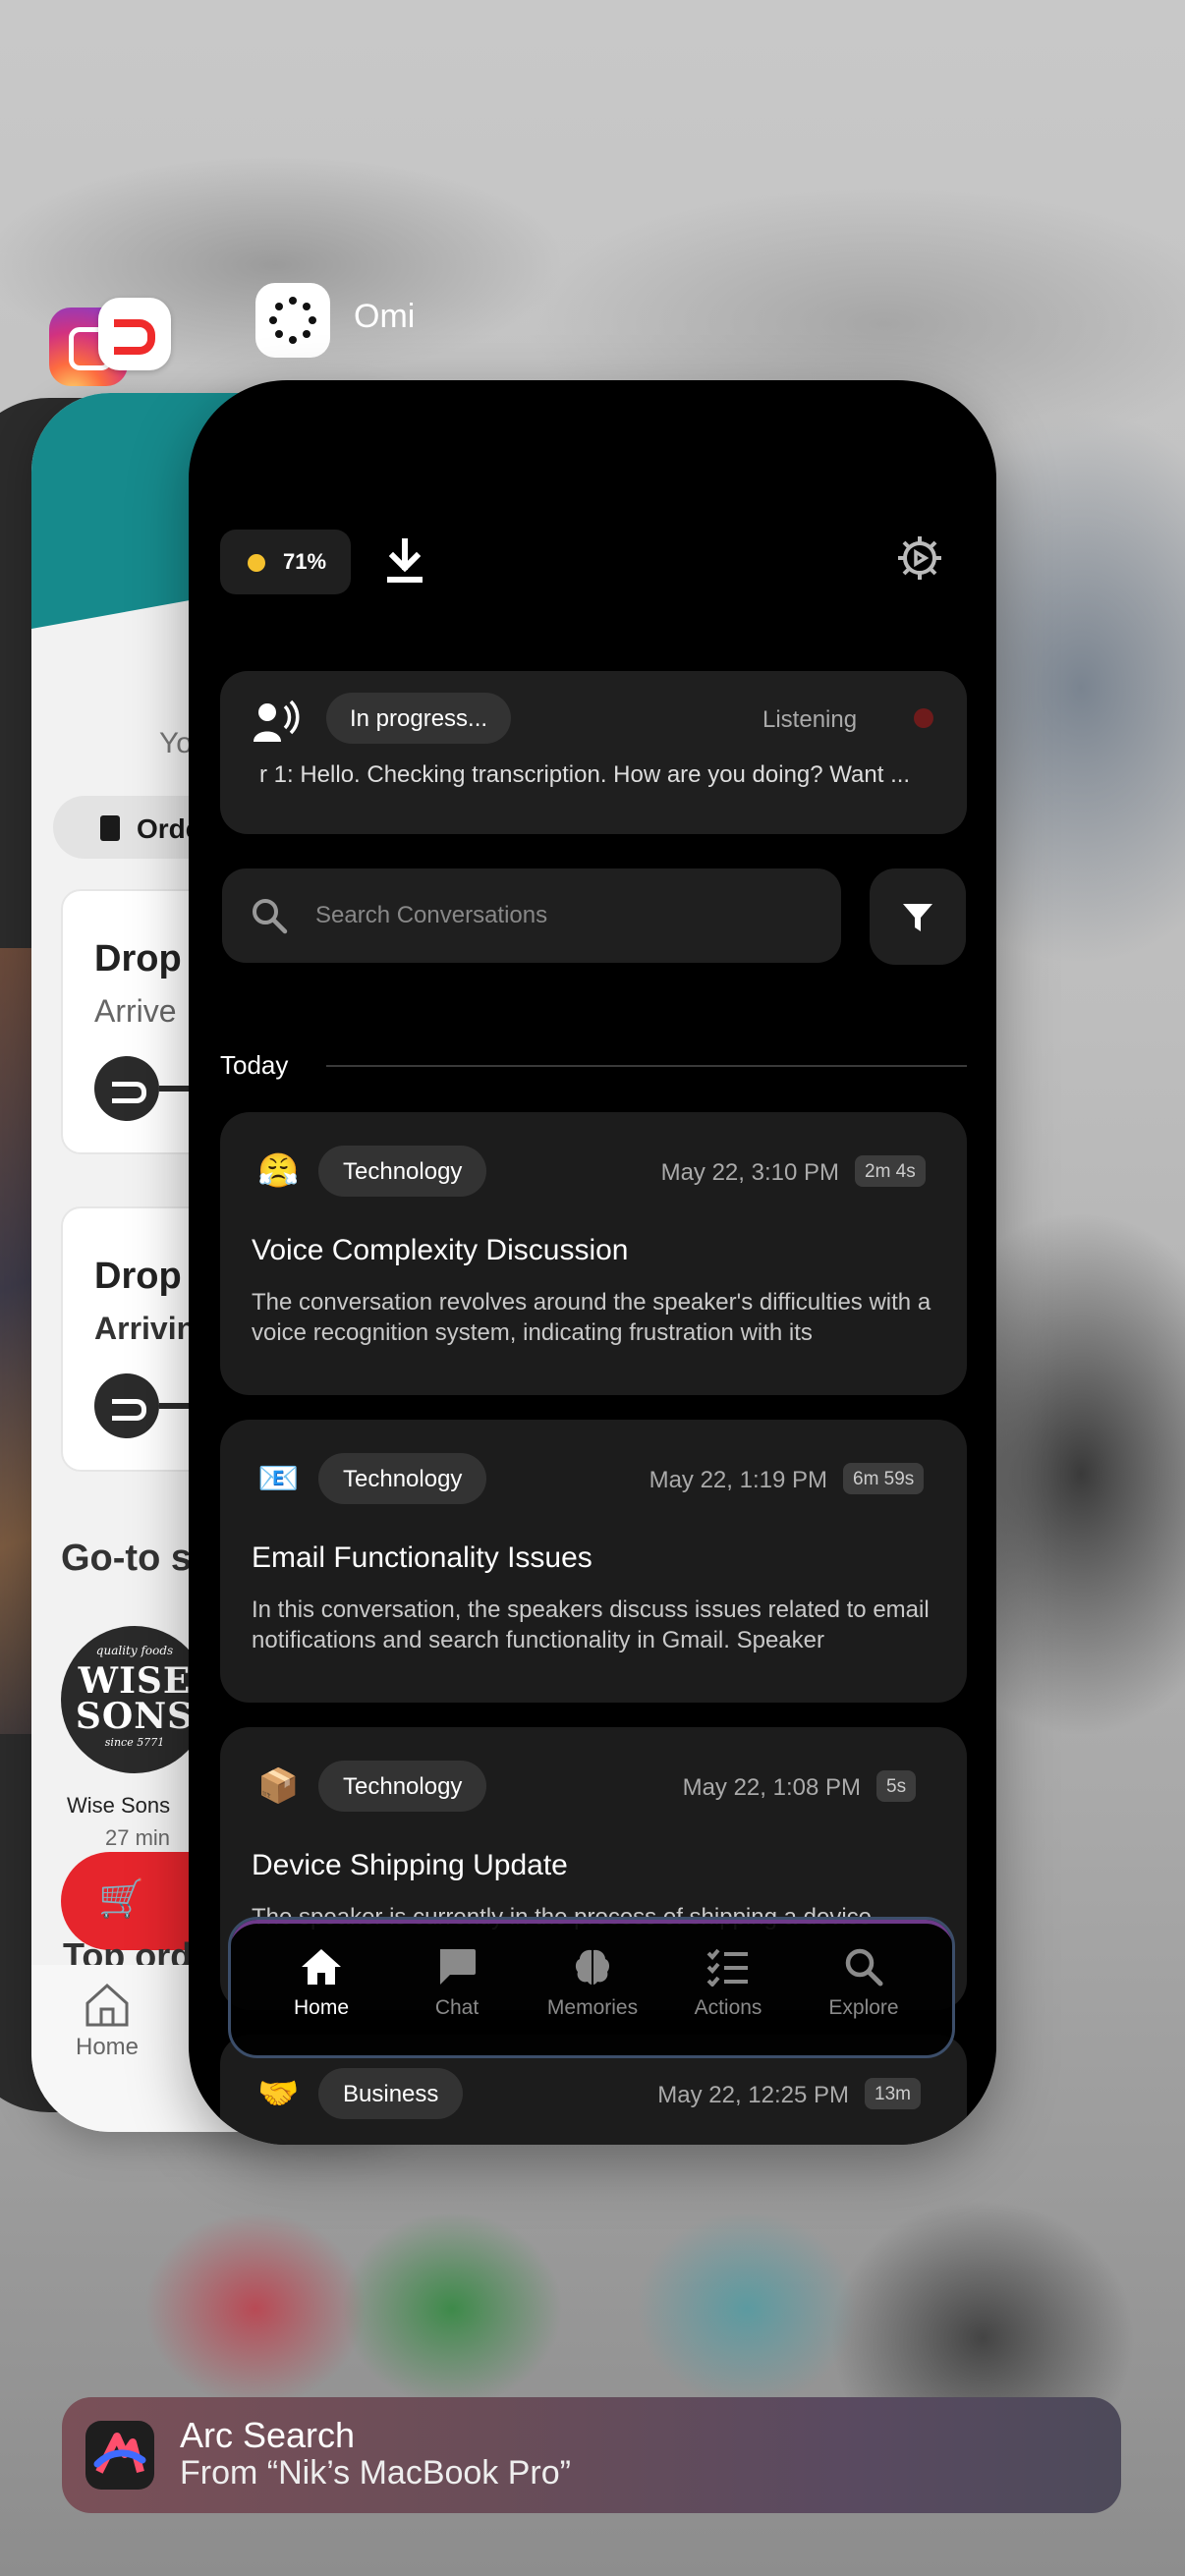 The image size is (1185, 2576). Describe the element at coordinates (391, 2093) in the screenshot. I see `category-badge: Business` at that location.